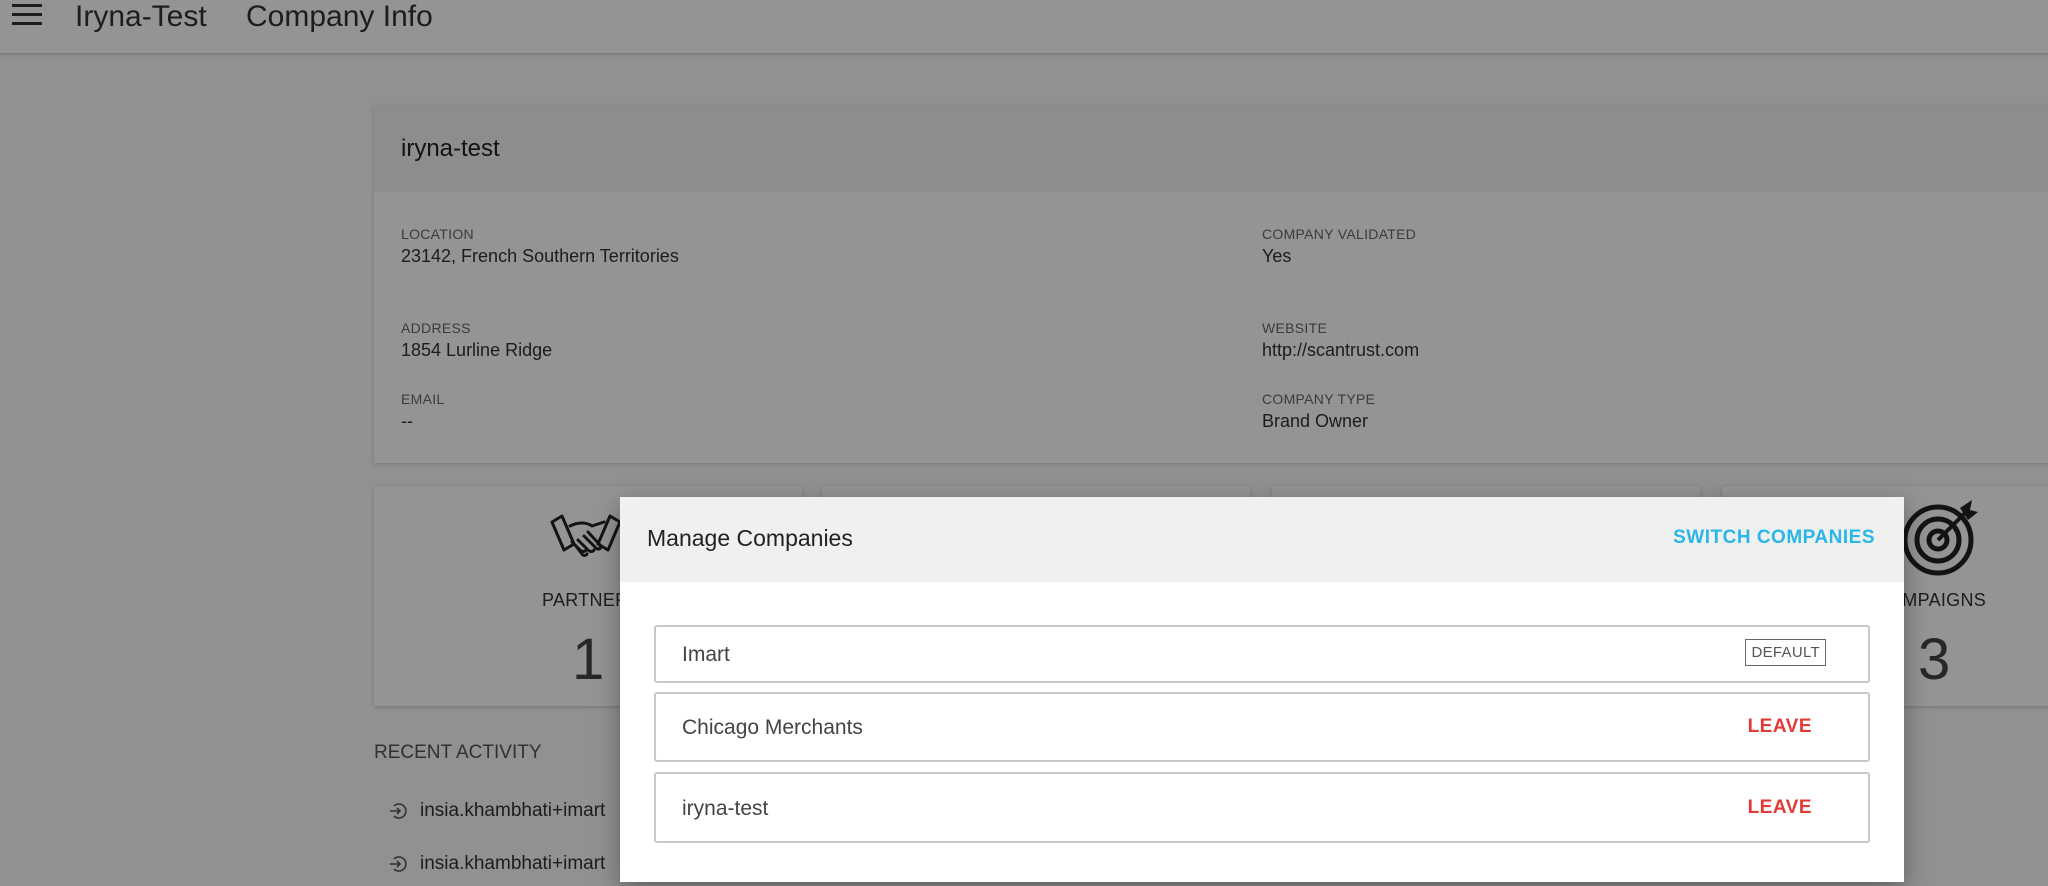 This screenshot has height=886, width=2048. What do you see at coordinates (1262, 727) in the screenshot?
I see `company-row-chicago-merchants: Chicago Merchants LEAVE` at bounding box center [1262, 727].